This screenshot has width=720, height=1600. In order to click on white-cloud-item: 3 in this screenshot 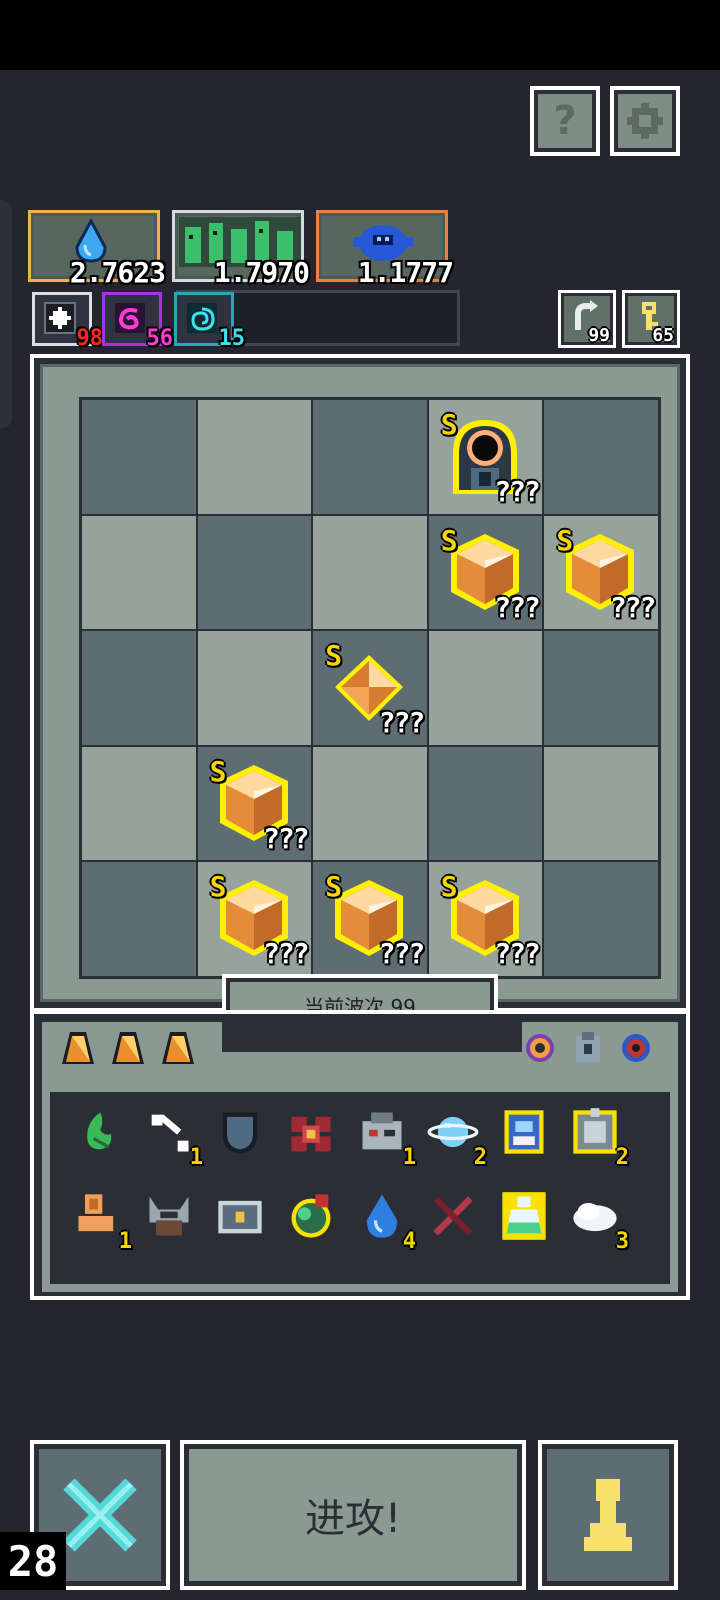, I will do `click(598, 1222)`.